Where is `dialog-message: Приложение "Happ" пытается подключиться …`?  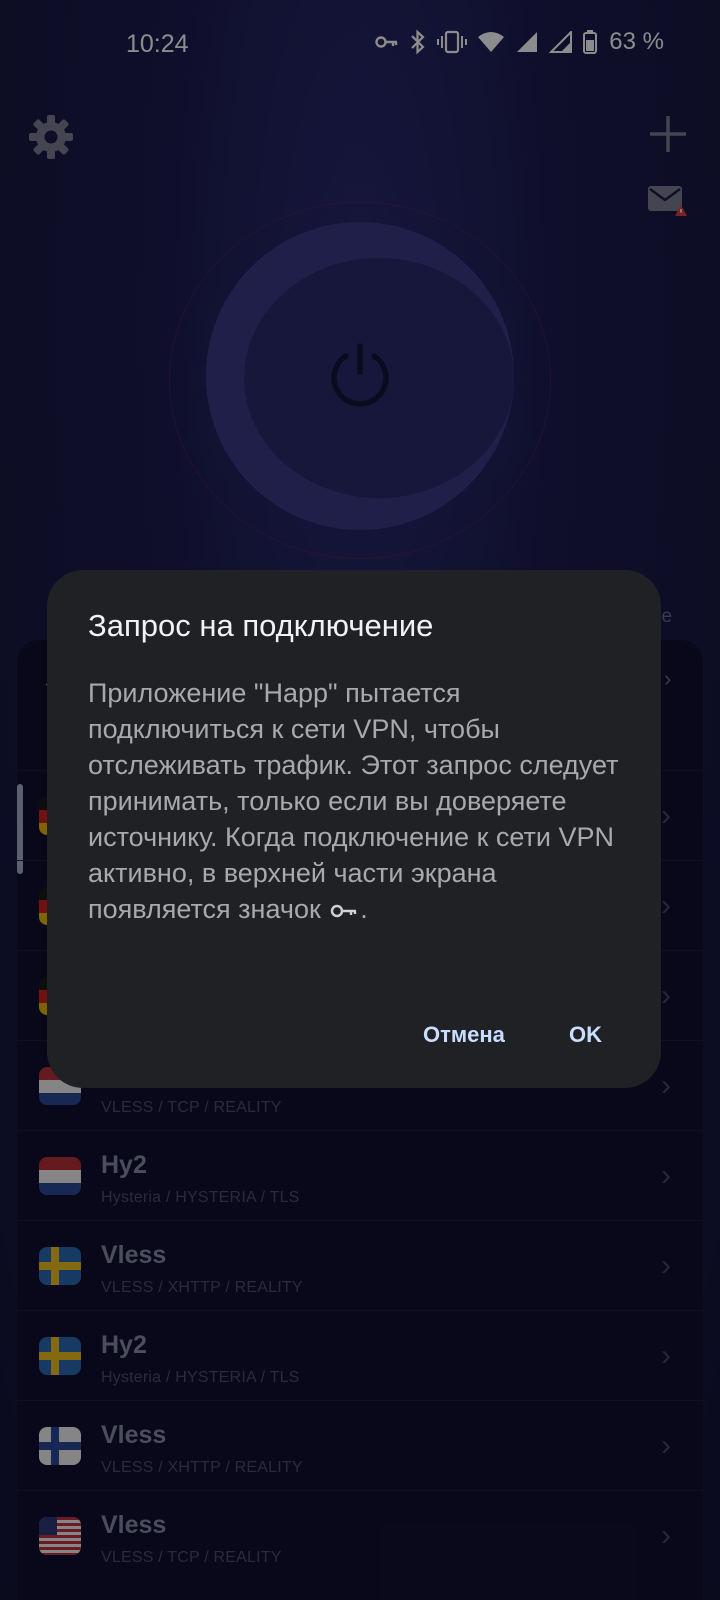
dialog-message: Приложение "Happ" пытается подключиться … is located at coordinates (362, 801).